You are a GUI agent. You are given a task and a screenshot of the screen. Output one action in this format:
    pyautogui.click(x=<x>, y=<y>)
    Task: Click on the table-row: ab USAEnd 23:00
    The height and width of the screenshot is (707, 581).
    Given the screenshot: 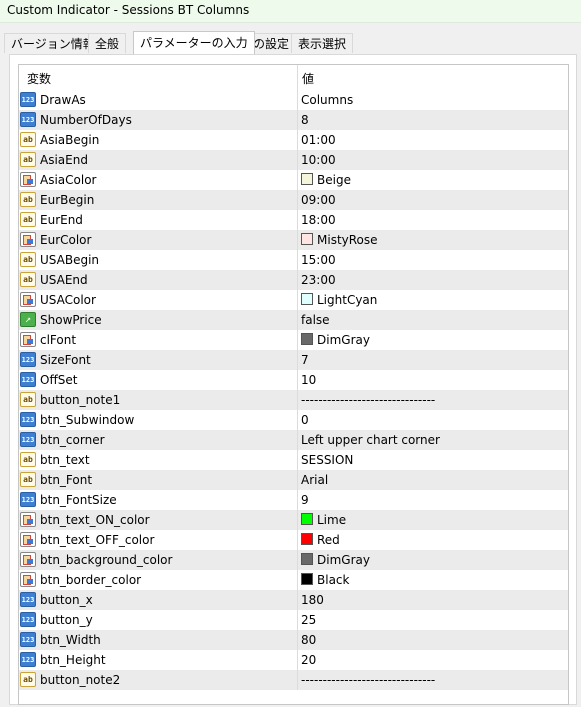 What is the action you would take?
    pyautogui.click(x=293, y=280)
    